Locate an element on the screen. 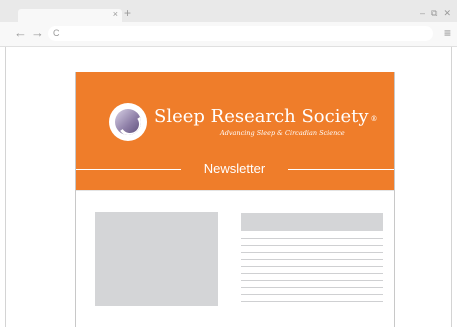 Image resolution: width=457 pixels, height=328 pixels. new-tab-button: + is located at coordinates (127, 13).